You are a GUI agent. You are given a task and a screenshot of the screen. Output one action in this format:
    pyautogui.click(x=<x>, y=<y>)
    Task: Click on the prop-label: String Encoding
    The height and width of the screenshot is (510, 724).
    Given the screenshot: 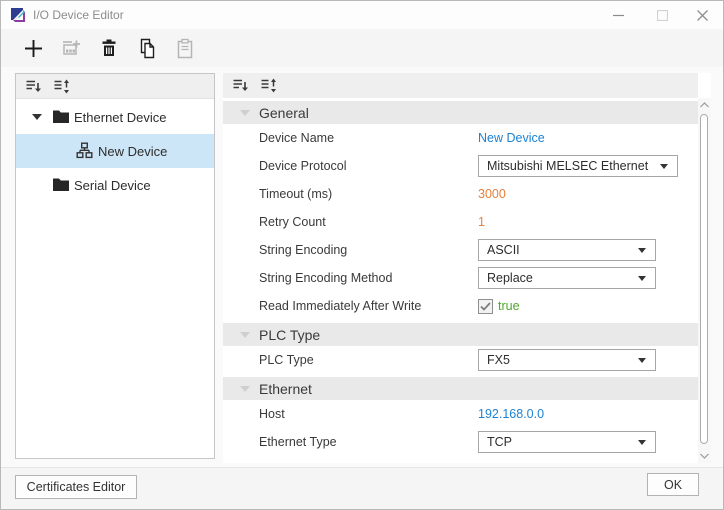 What is the action you would take?
    pyautogui.click(x=303, y=250)
    